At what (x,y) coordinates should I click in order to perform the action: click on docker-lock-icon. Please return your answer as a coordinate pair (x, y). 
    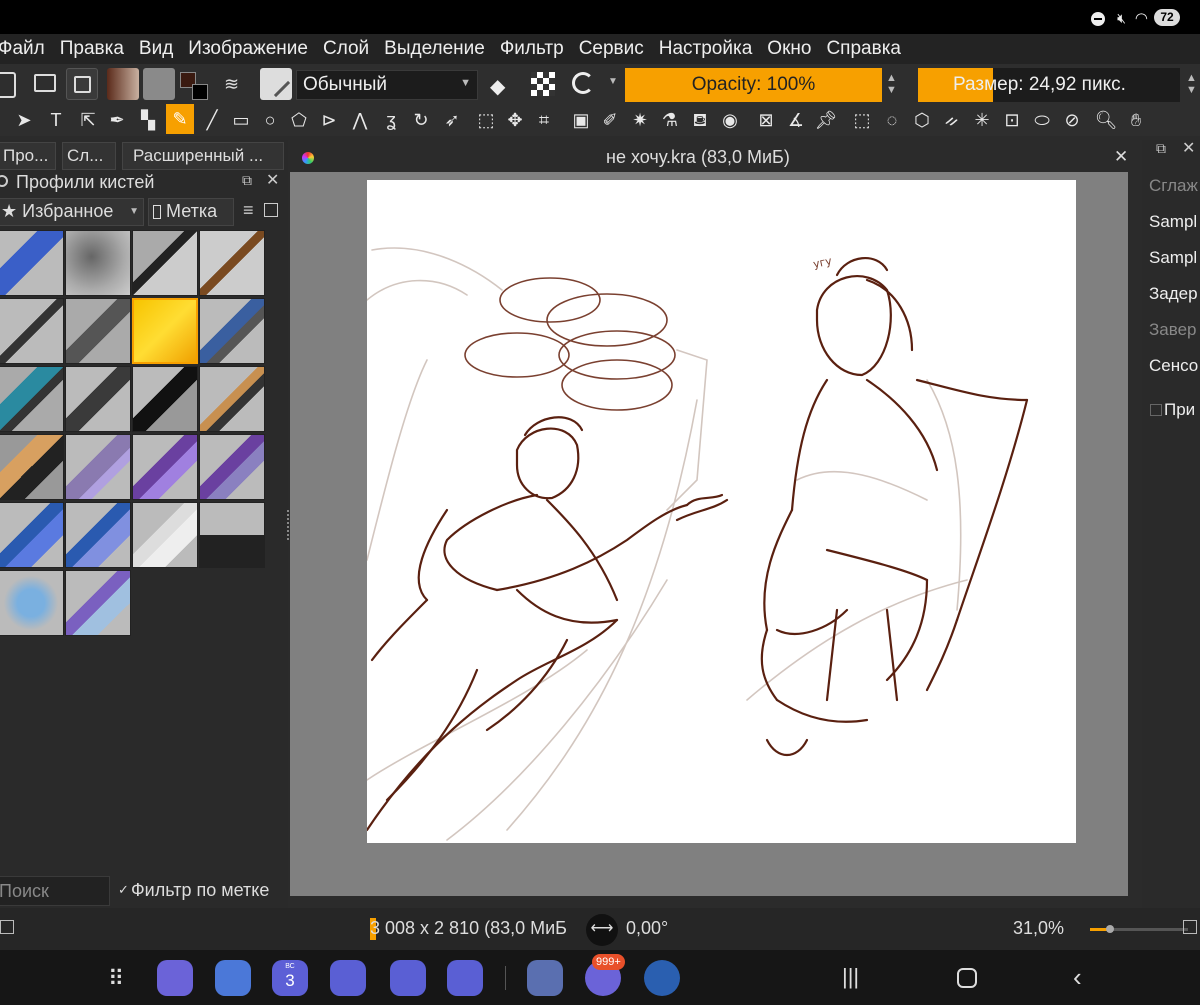
    Looking at the image, I should click on (4, 181).